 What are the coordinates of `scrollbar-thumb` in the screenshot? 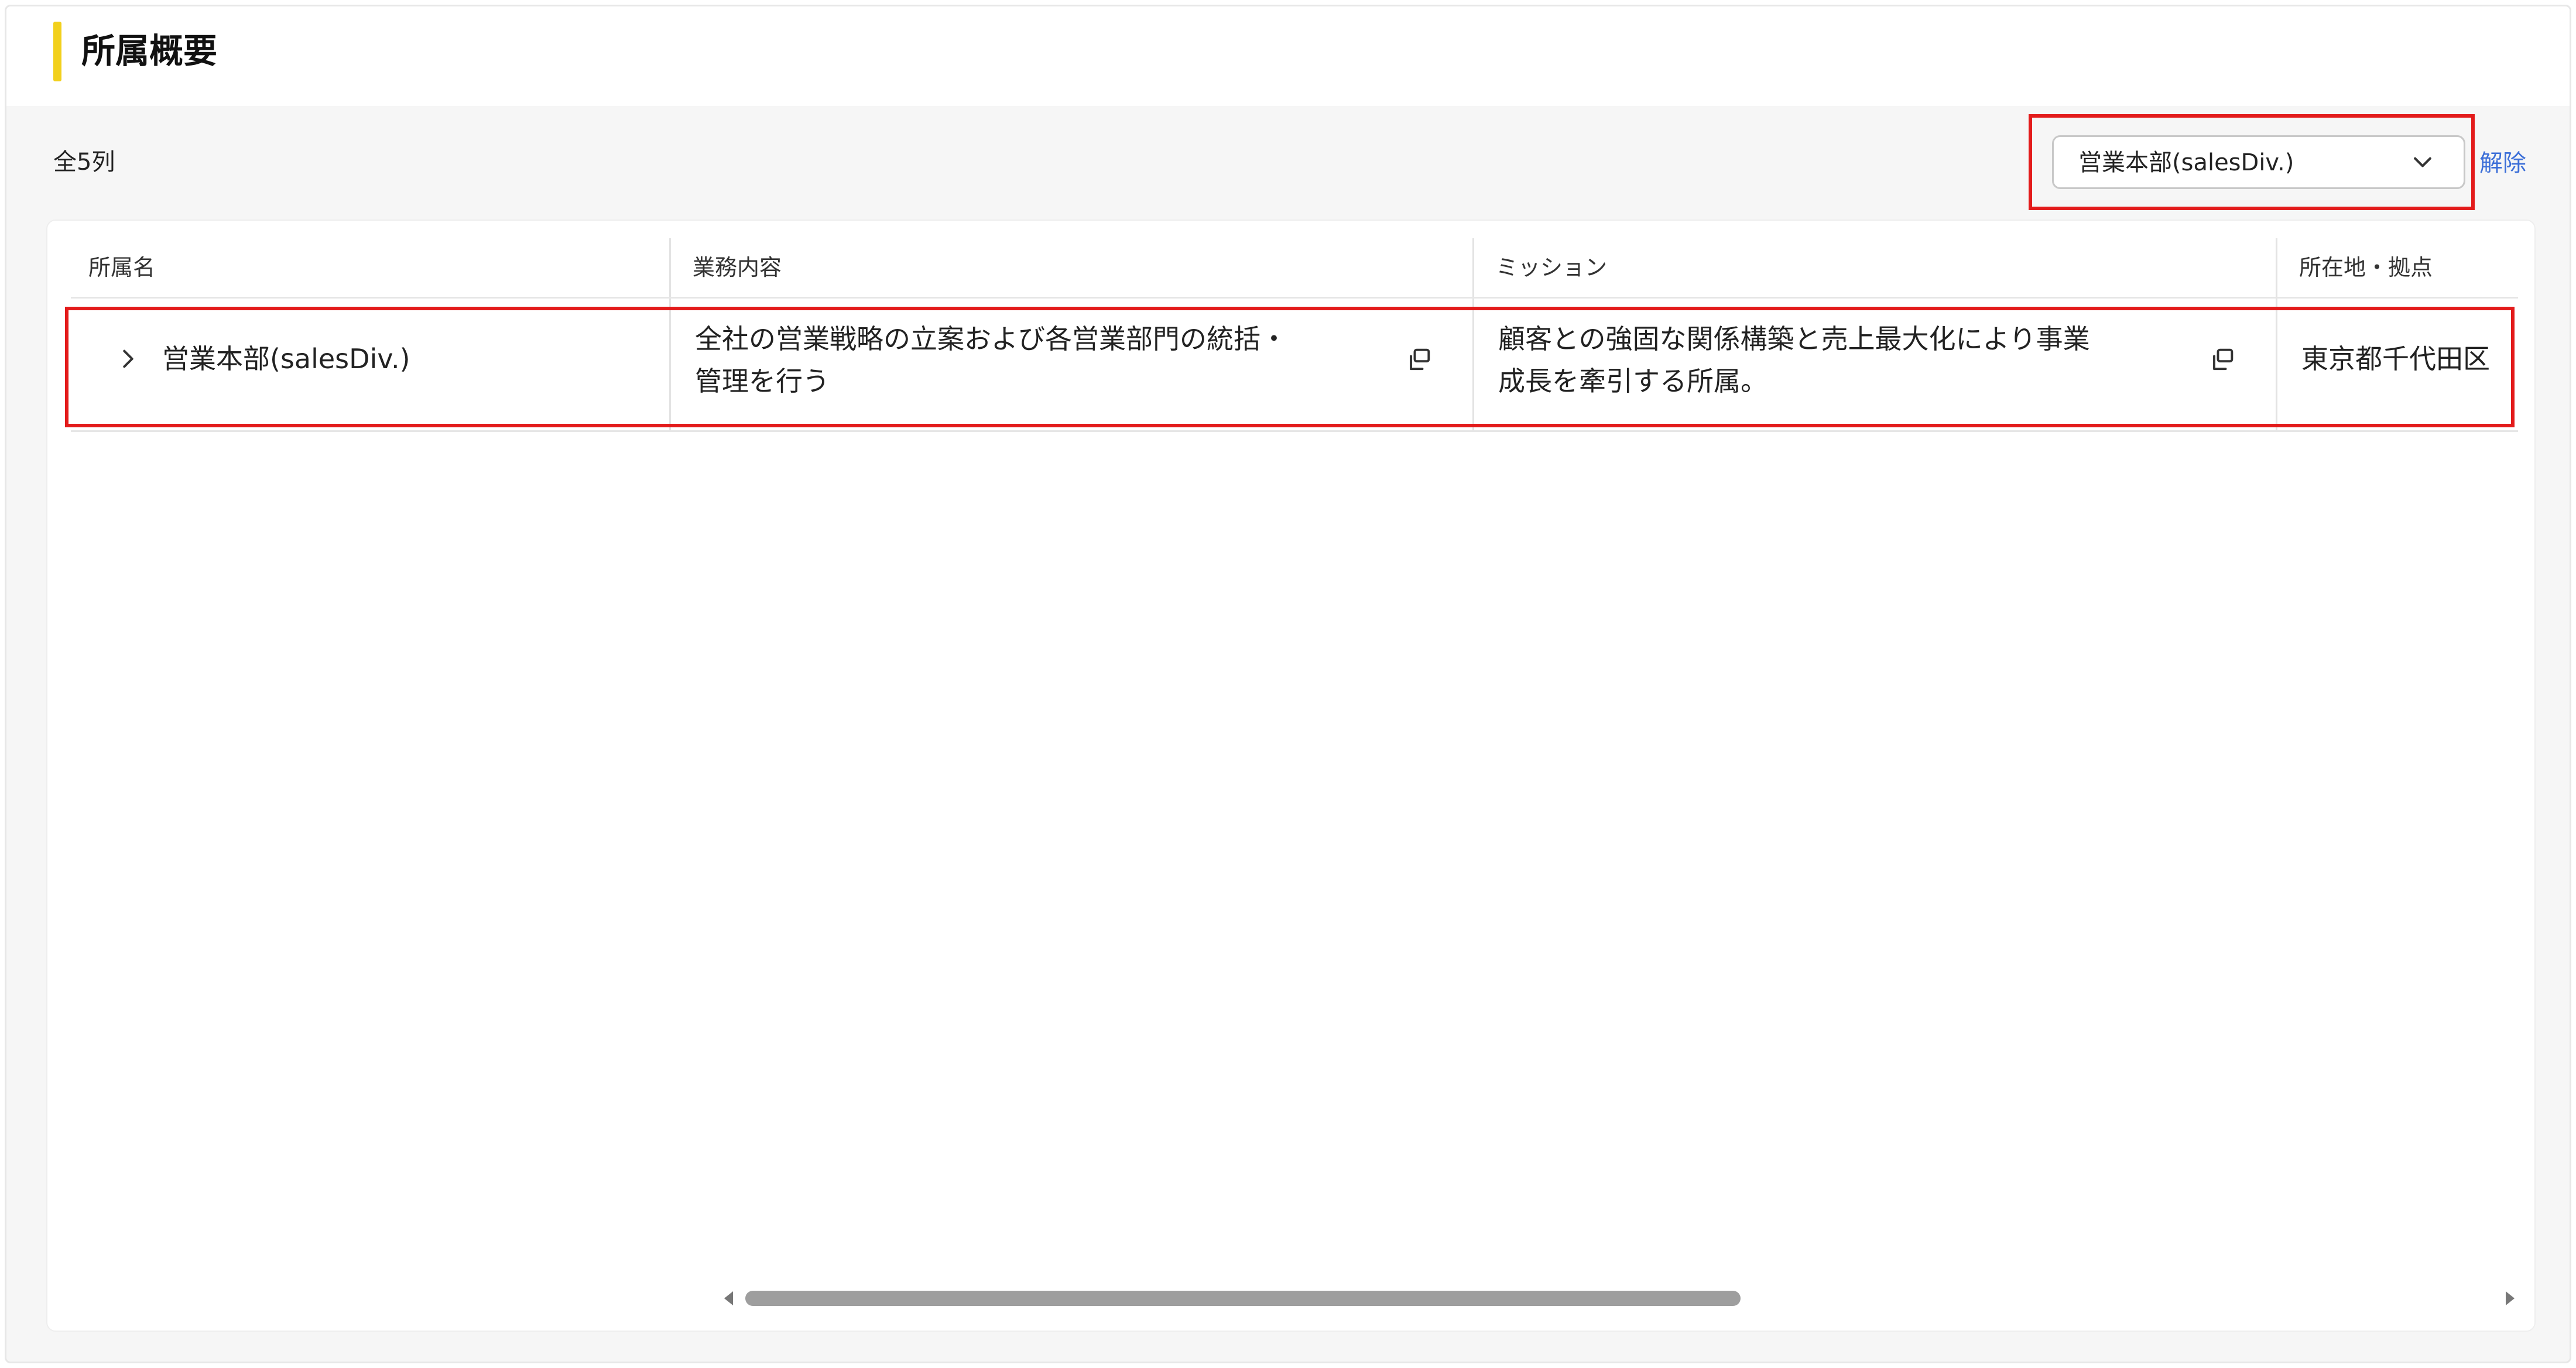 It's located at (1243, 1298).